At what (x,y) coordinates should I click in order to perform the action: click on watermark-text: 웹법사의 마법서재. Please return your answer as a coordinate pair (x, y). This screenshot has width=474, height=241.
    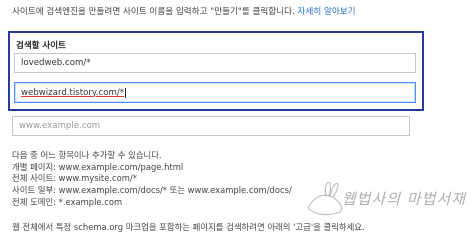
    Looking at the image, I should click on (403, 199).